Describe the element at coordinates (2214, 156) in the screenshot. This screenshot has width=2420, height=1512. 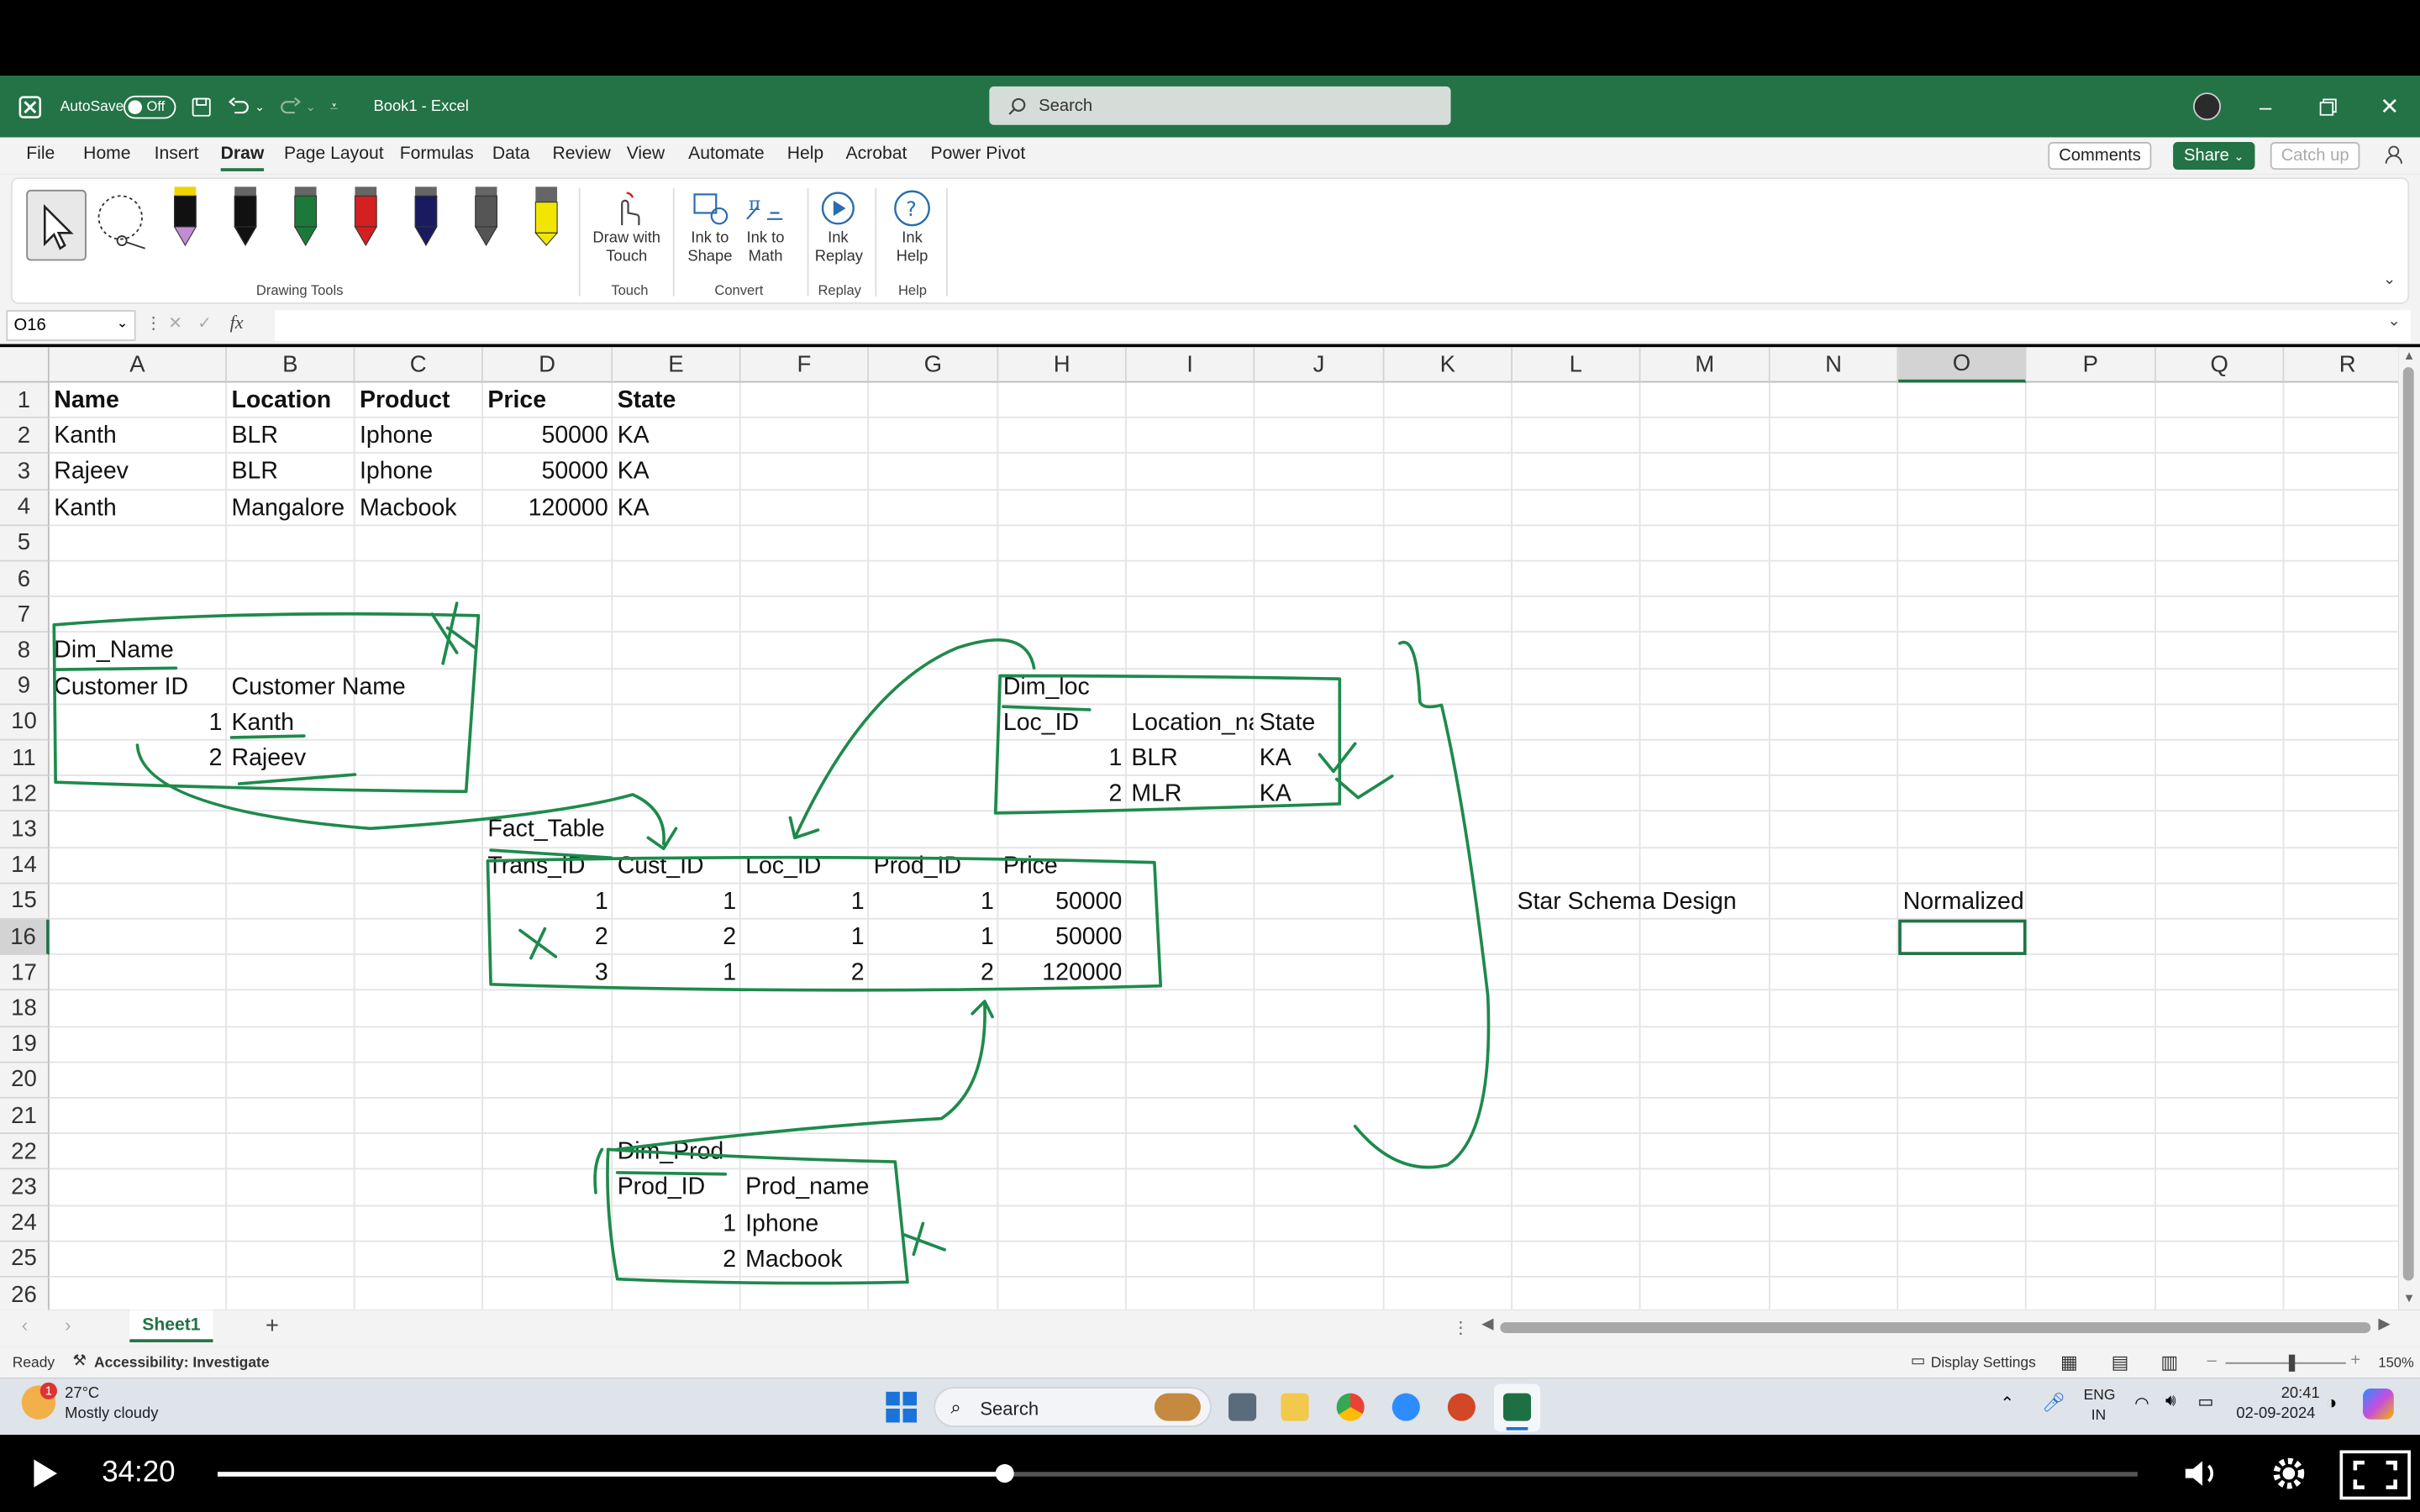
I see `share-button: Share ⌄` at that location.